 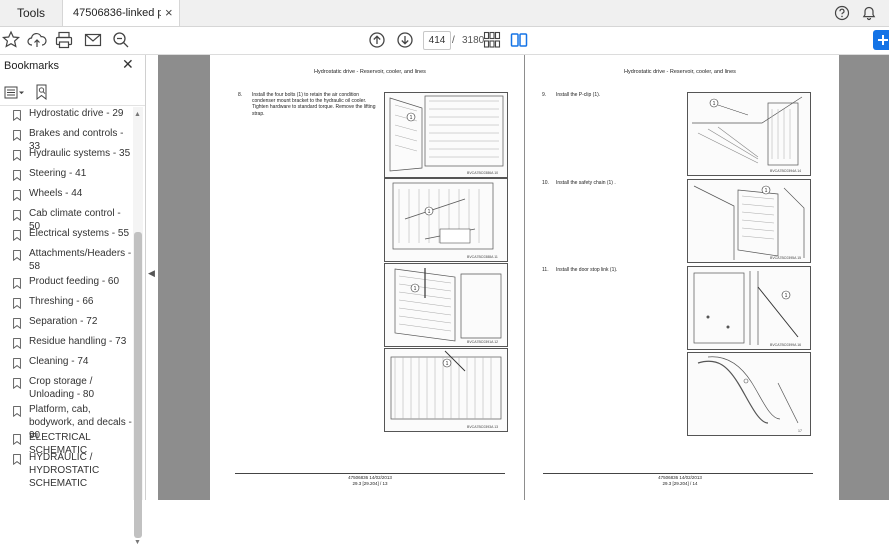 I want to click on figure-caption: BVCA7BC0394A 14, so click(x=786, y=171).